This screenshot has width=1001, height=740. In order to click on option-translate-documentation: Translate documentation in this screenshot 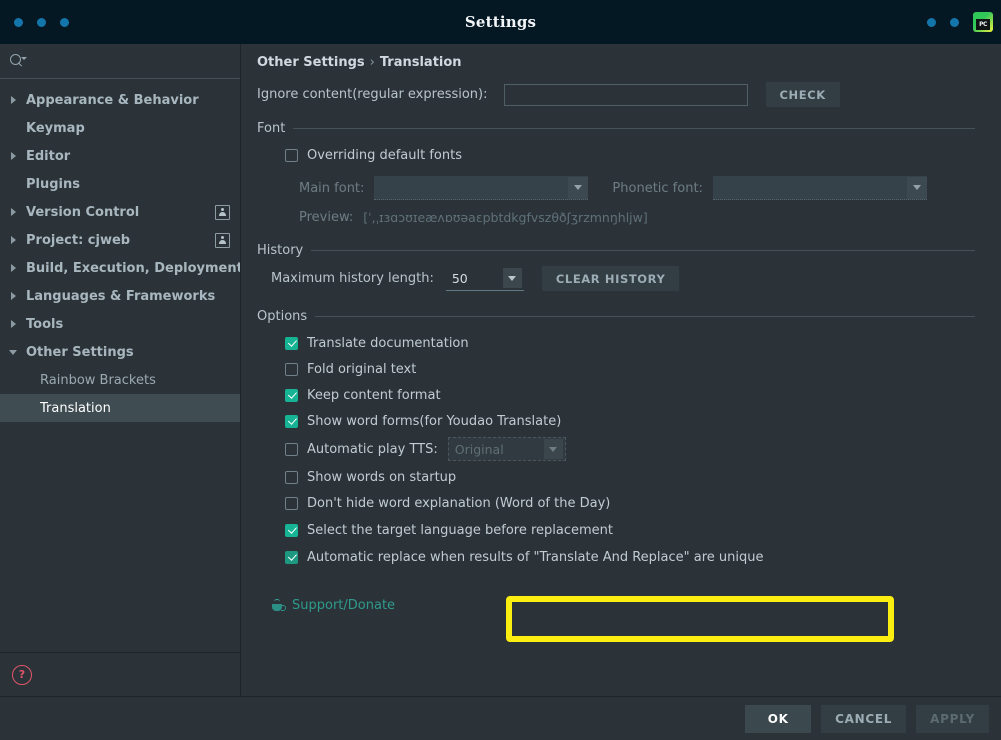, I will do `click(616, 343)`.